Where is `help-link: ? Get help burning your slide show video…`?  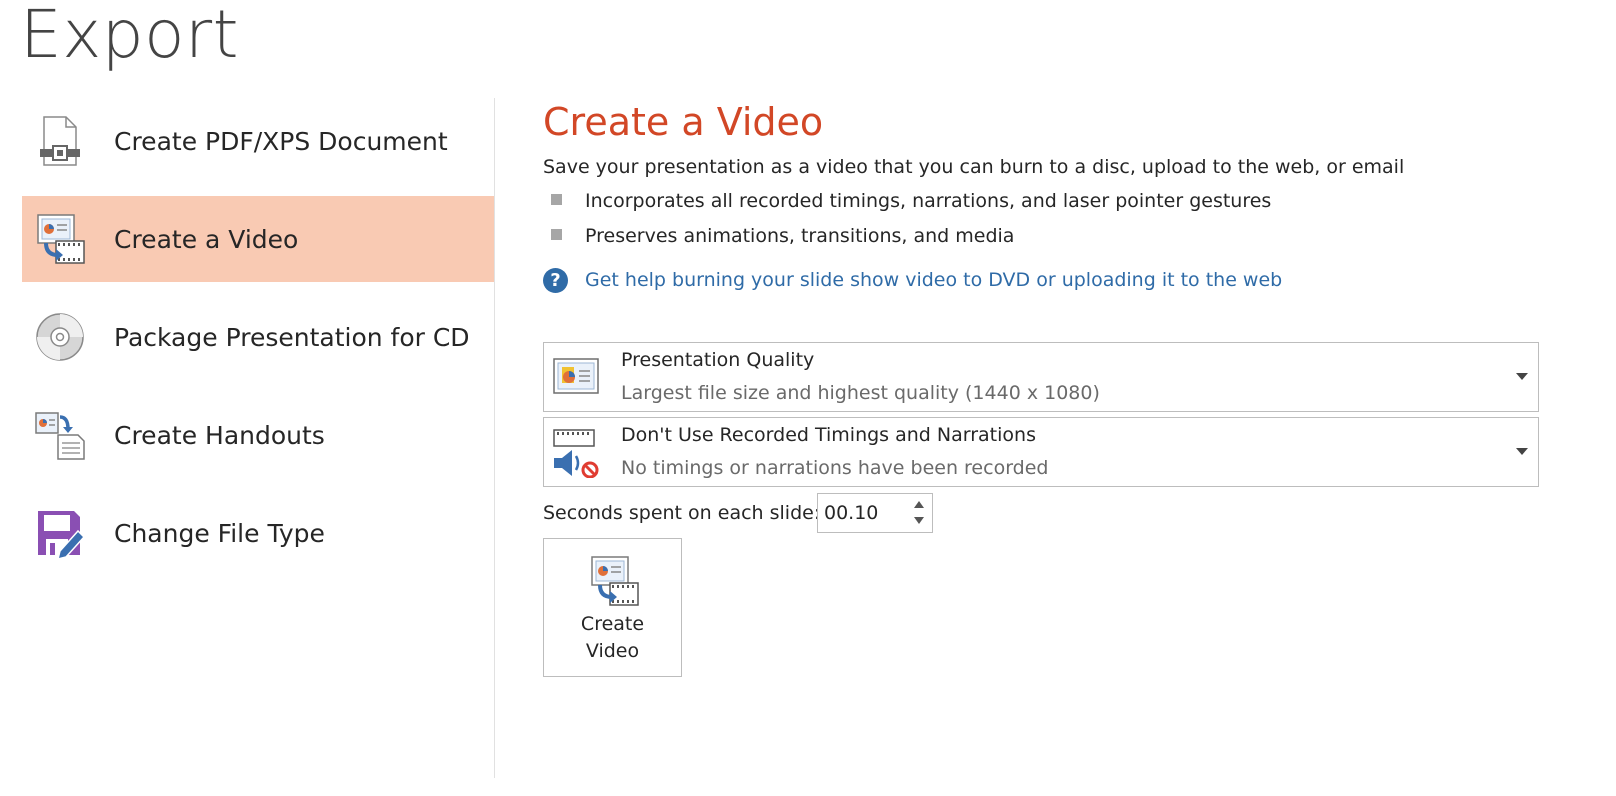
help-link: ? Get help burning your slide show video… is located at coordinates (912, 280).